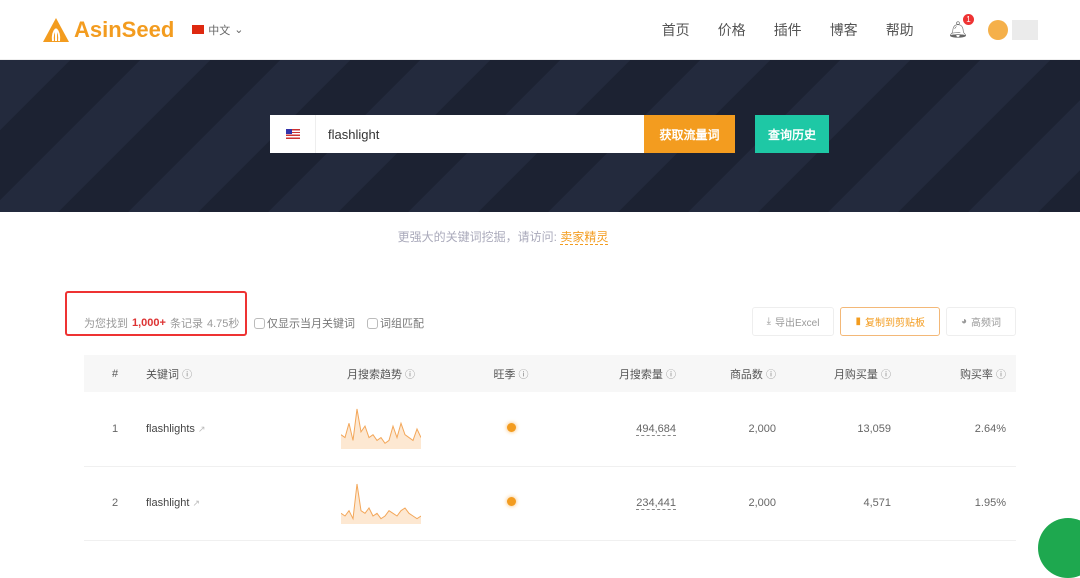 The width and height of the screenshot is (1080, 578). Describe the element at coordinates (226, 373) in the screenshot. I see `col-keyword: 关键词 ⓘ` at that location.